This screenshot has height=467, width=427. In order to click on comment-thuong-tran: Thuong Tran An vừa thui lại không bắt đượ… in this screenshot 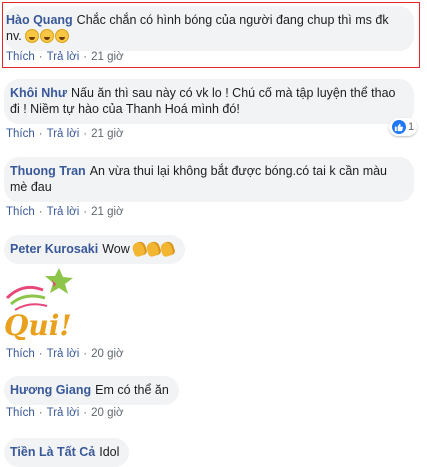, I will do `click(209, 179)`.